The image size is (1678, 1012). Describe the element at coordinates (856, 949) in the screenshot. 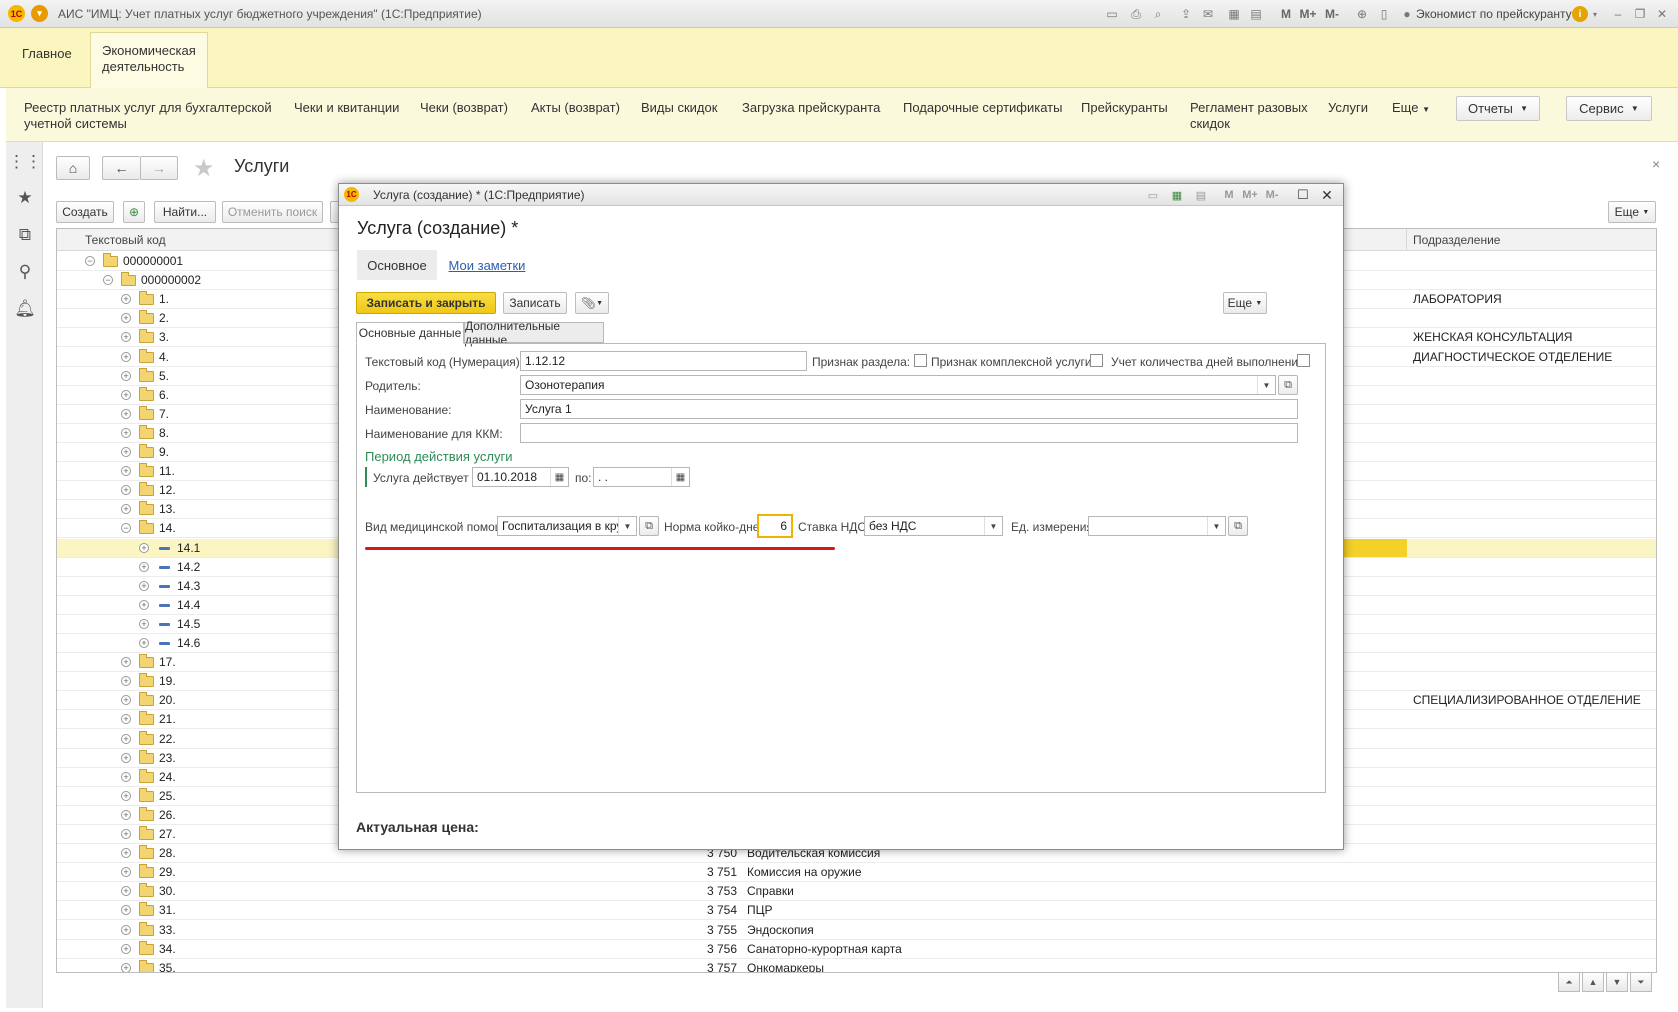

I see `table-row: +34. 3 756 Санаторно-курортная карта` at that location.